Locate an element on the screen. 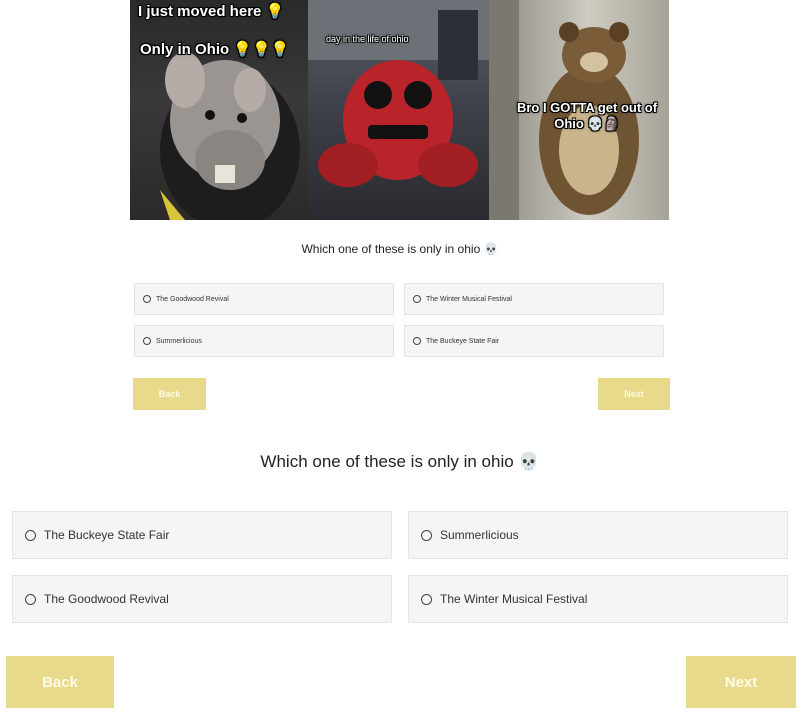  rat-illustration is located at coordinates (230, 136).